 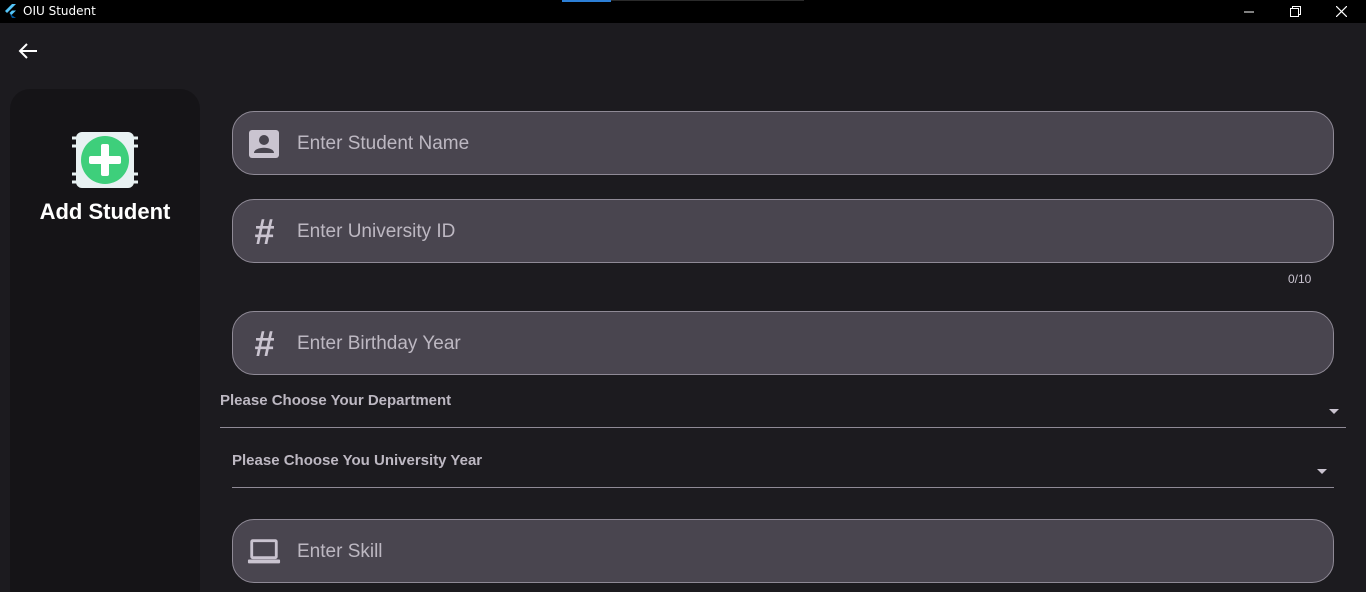 I want to click on birthday-year-placeholder: Enter Birthday Year, so click(x=379, y=343).